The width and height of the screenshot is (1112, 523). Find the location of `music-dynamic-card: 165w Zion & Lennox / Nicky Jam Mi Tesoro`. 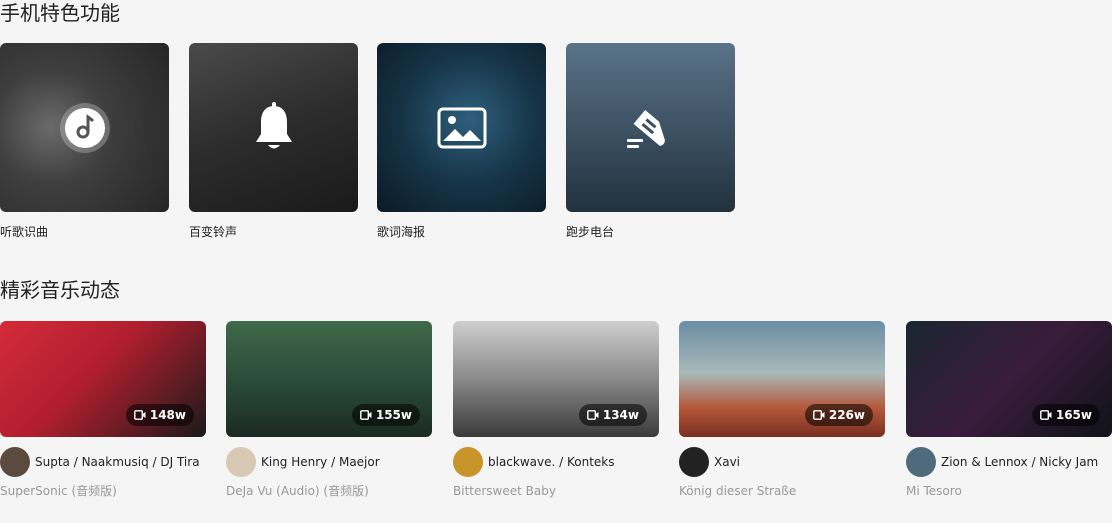

music-dynamic-card: 165w Zion & Lennox / Nicky Jam Mi Tesoro is located at coordinates (1009, 410).